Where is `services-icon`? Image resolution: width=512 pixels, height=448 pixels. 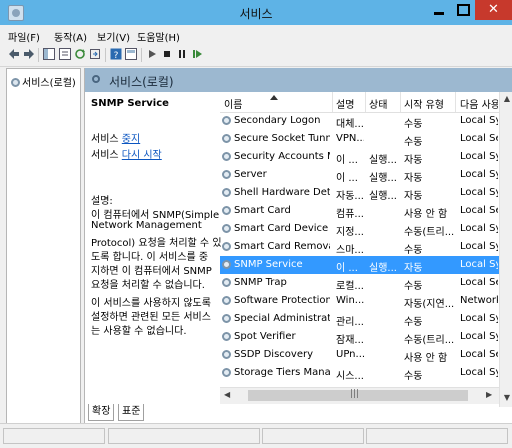
services-icon is located at coordinates (15, 82).